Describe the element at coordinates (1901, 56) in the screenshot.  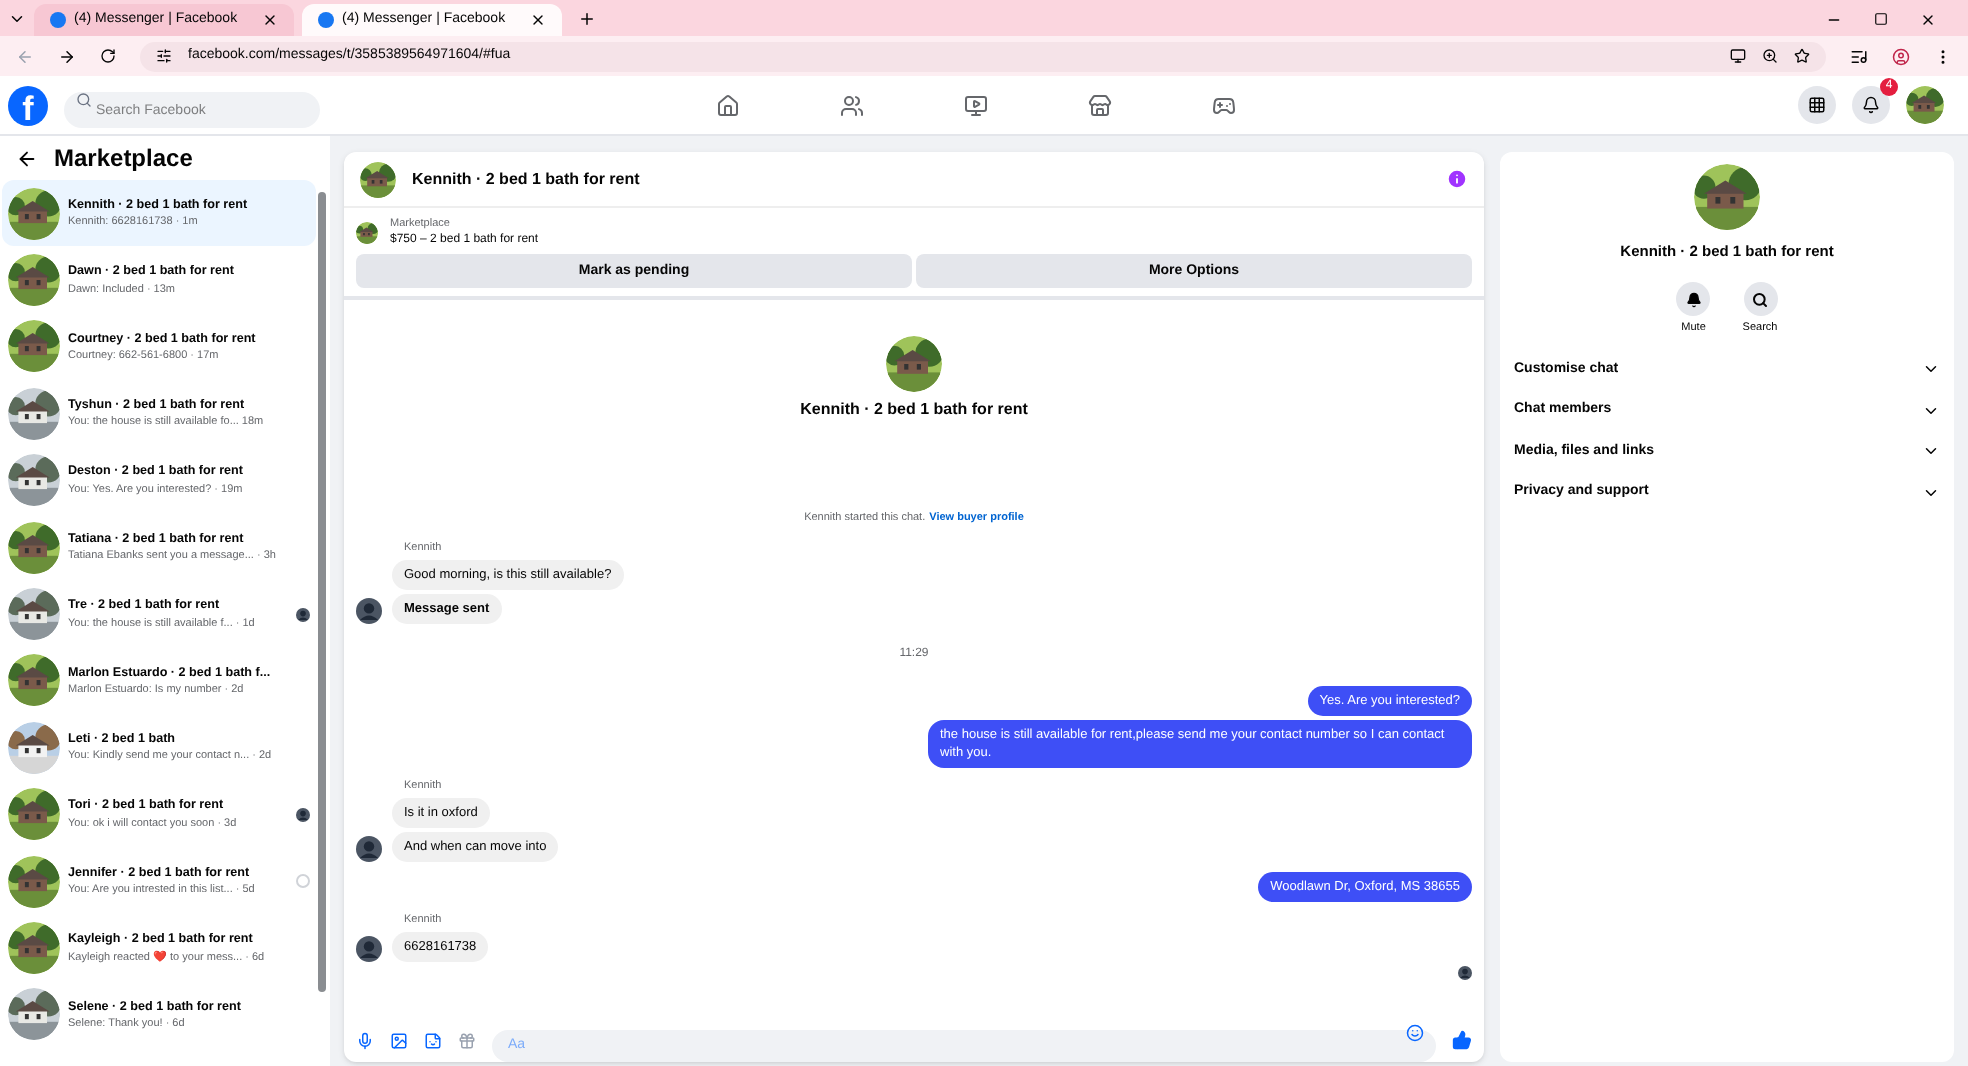
I see `profile-icon` at that location.